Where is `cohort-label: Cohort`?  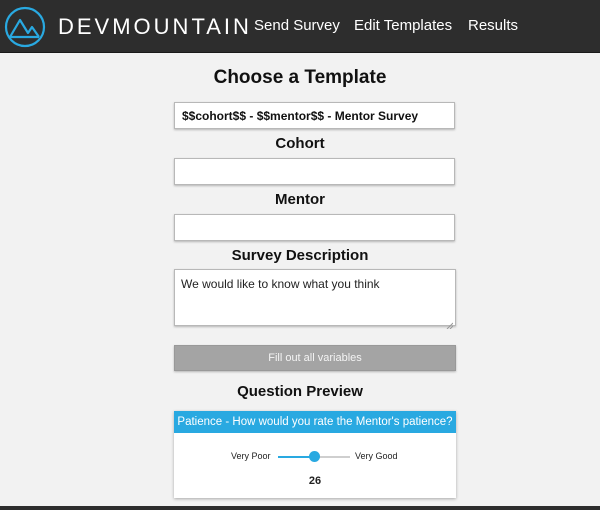
cohort-label: Cohort is located at coordinates (300, 143).